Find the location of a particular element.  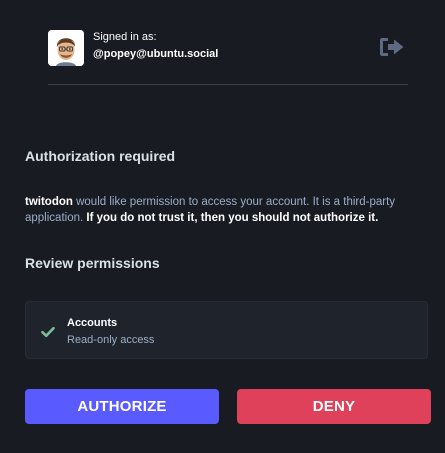

memoji-avatar-icon is located at coordinates (66, 48).